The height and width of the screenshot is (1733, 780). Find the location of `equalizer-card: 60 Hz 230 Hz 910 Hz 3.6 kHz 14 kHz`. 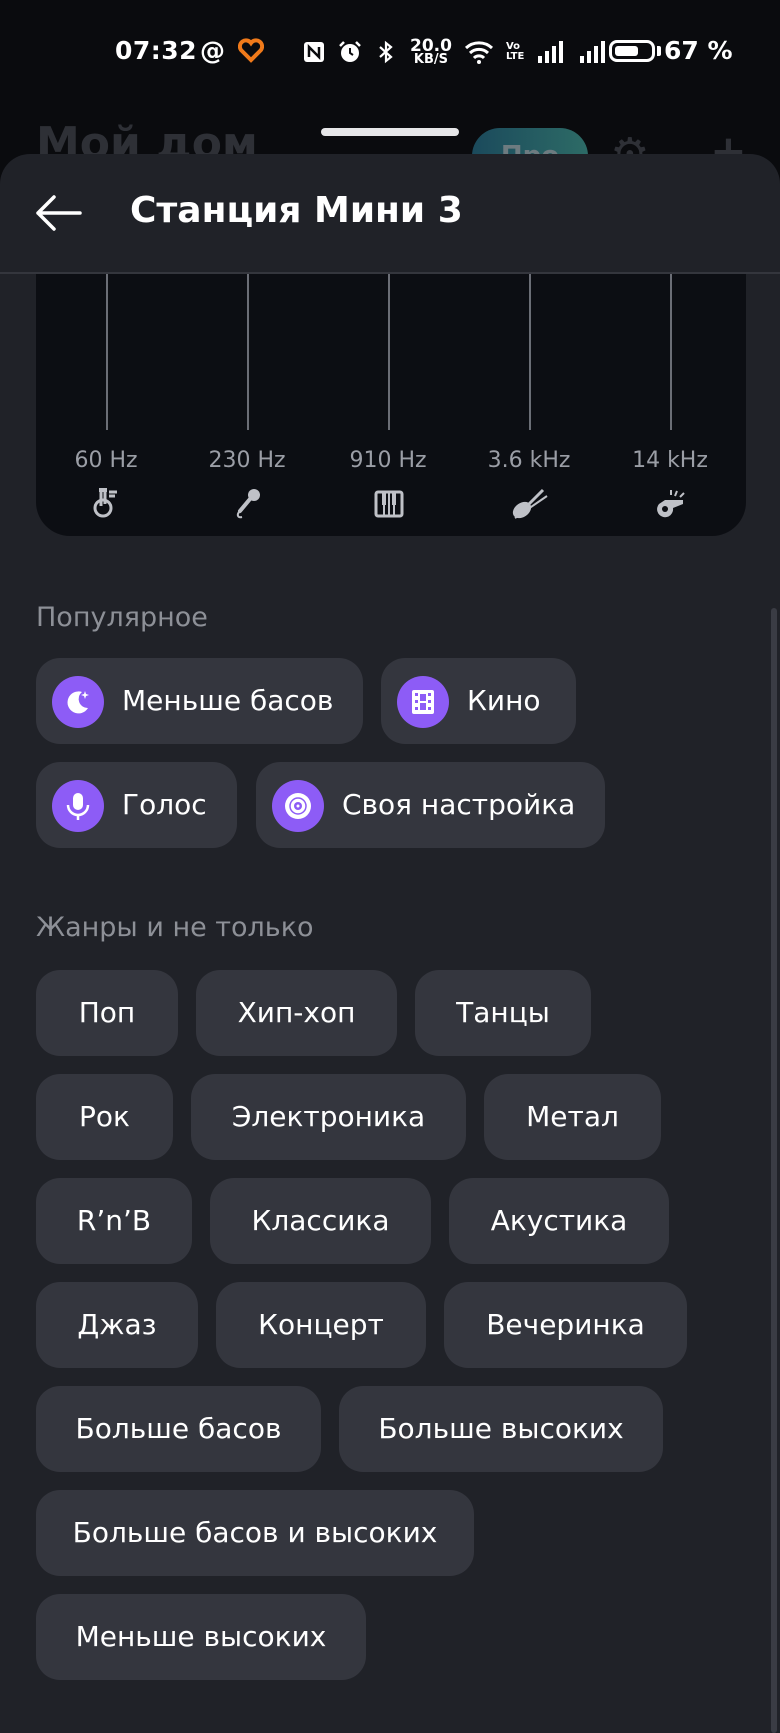

equalizer-card: 60 Hz 230 Hz 910 Hz 3.6 kHz 14 kHz is located at coordinates (391, 405).